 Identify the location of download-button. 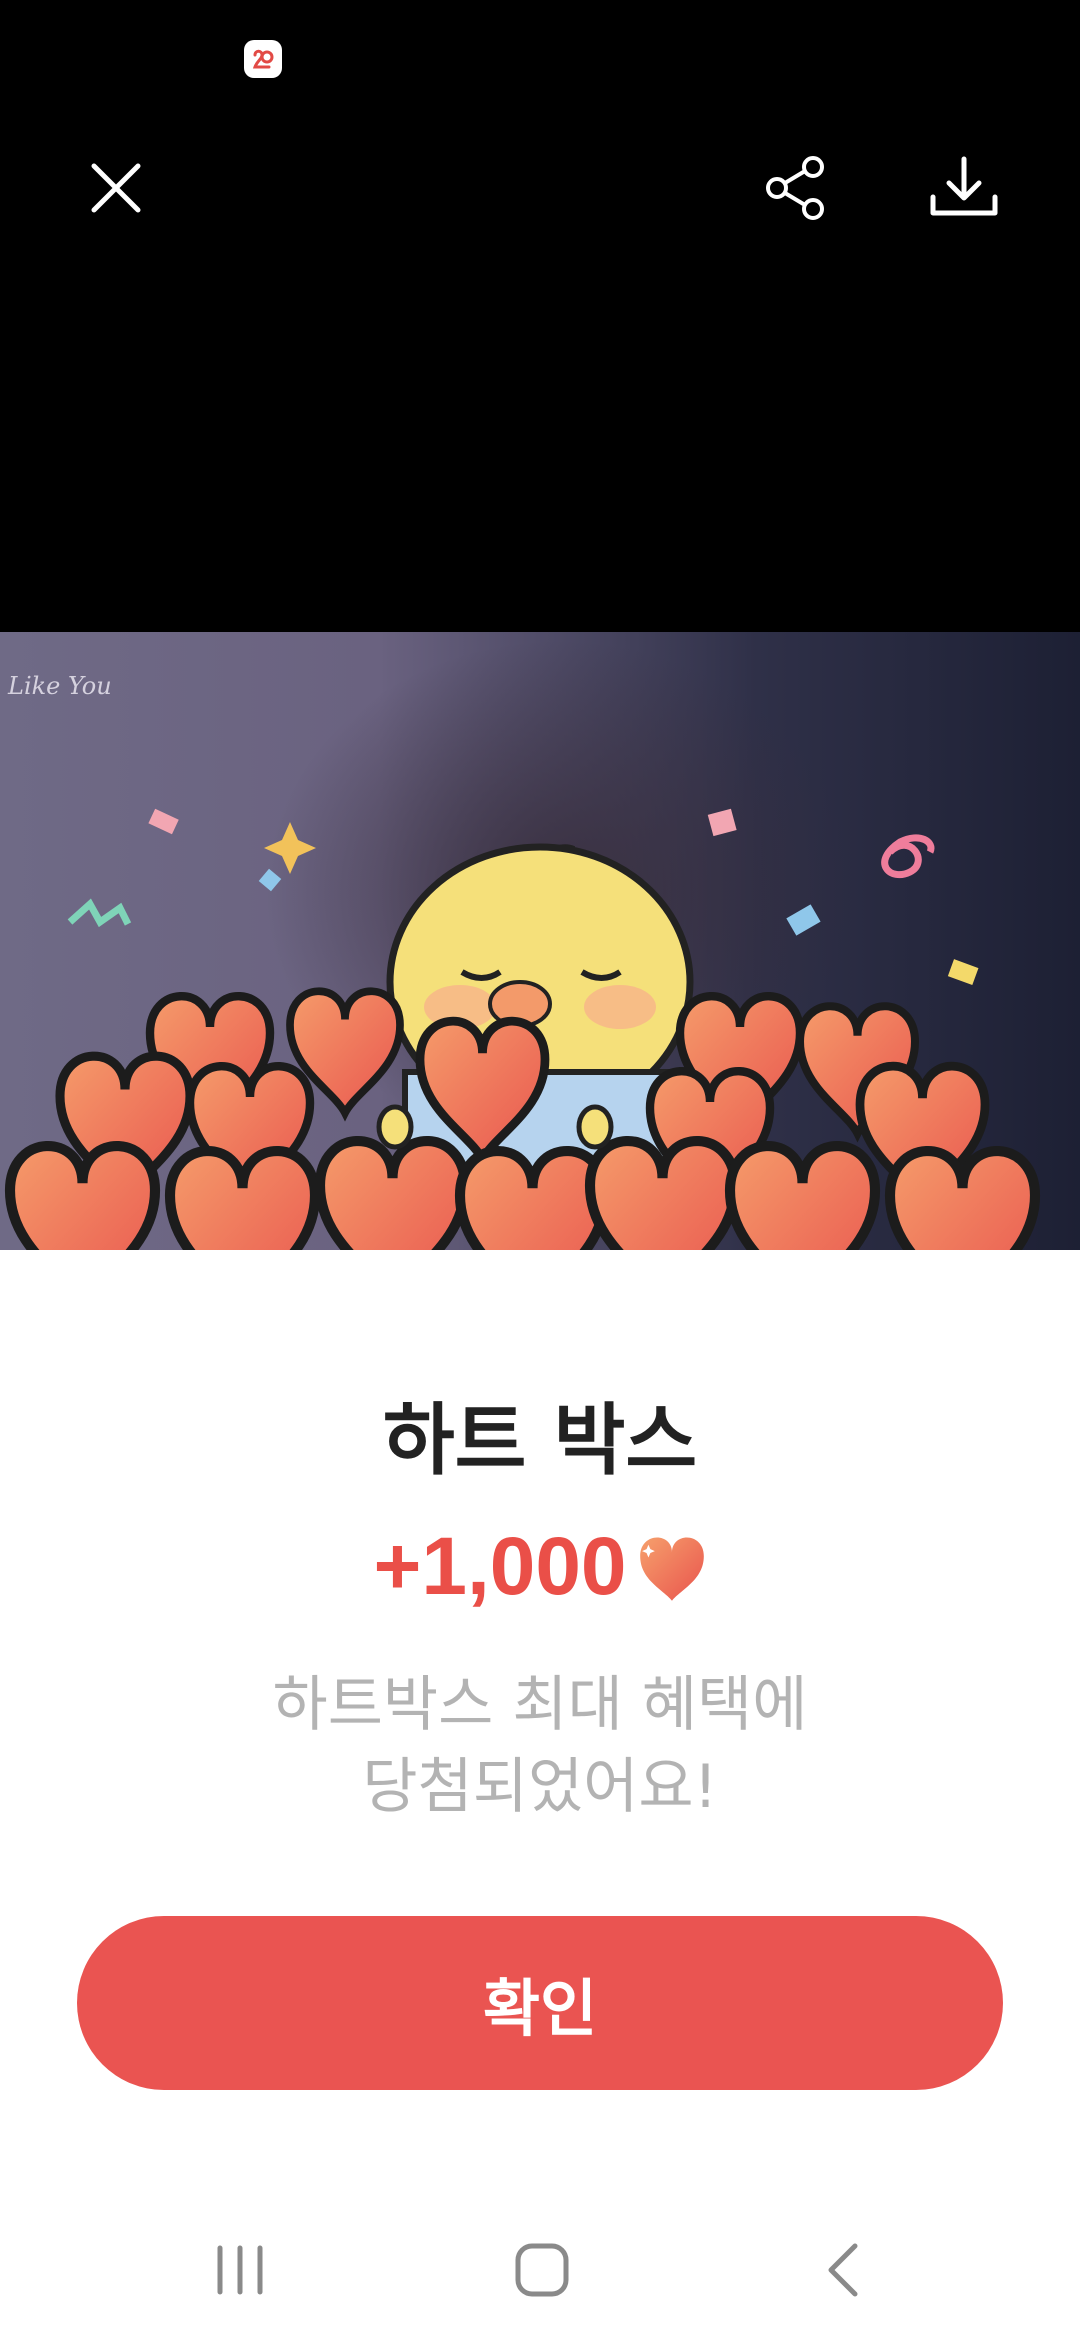
(964, 188).